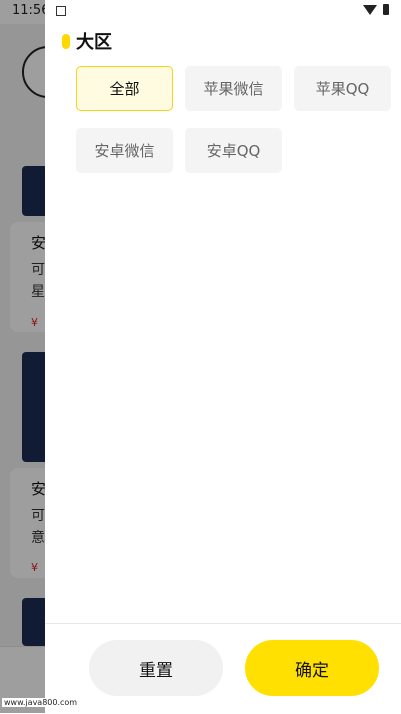  What do you see at coordinates (233, 150) in the screenshot?
I see `option-android-qq: 安卓QQ` at bounding box center [233, 150].